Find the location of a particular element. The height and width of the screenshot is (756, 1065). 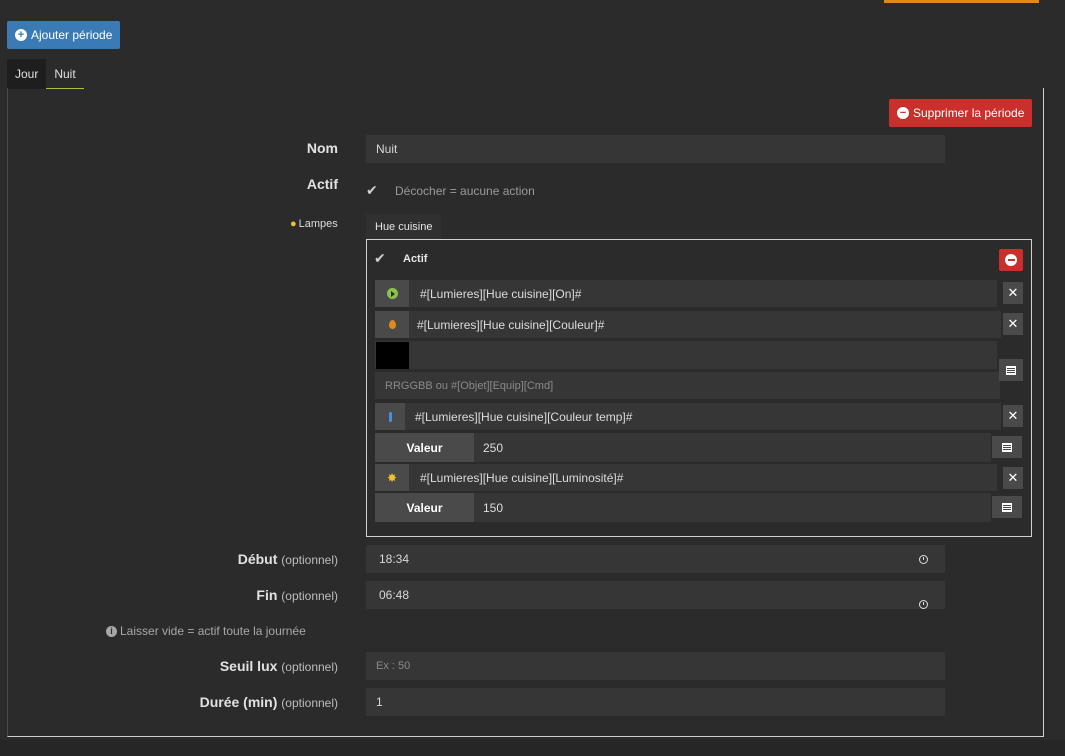

period-tabs: Jour Nuit is located at coordinates (45, 74).